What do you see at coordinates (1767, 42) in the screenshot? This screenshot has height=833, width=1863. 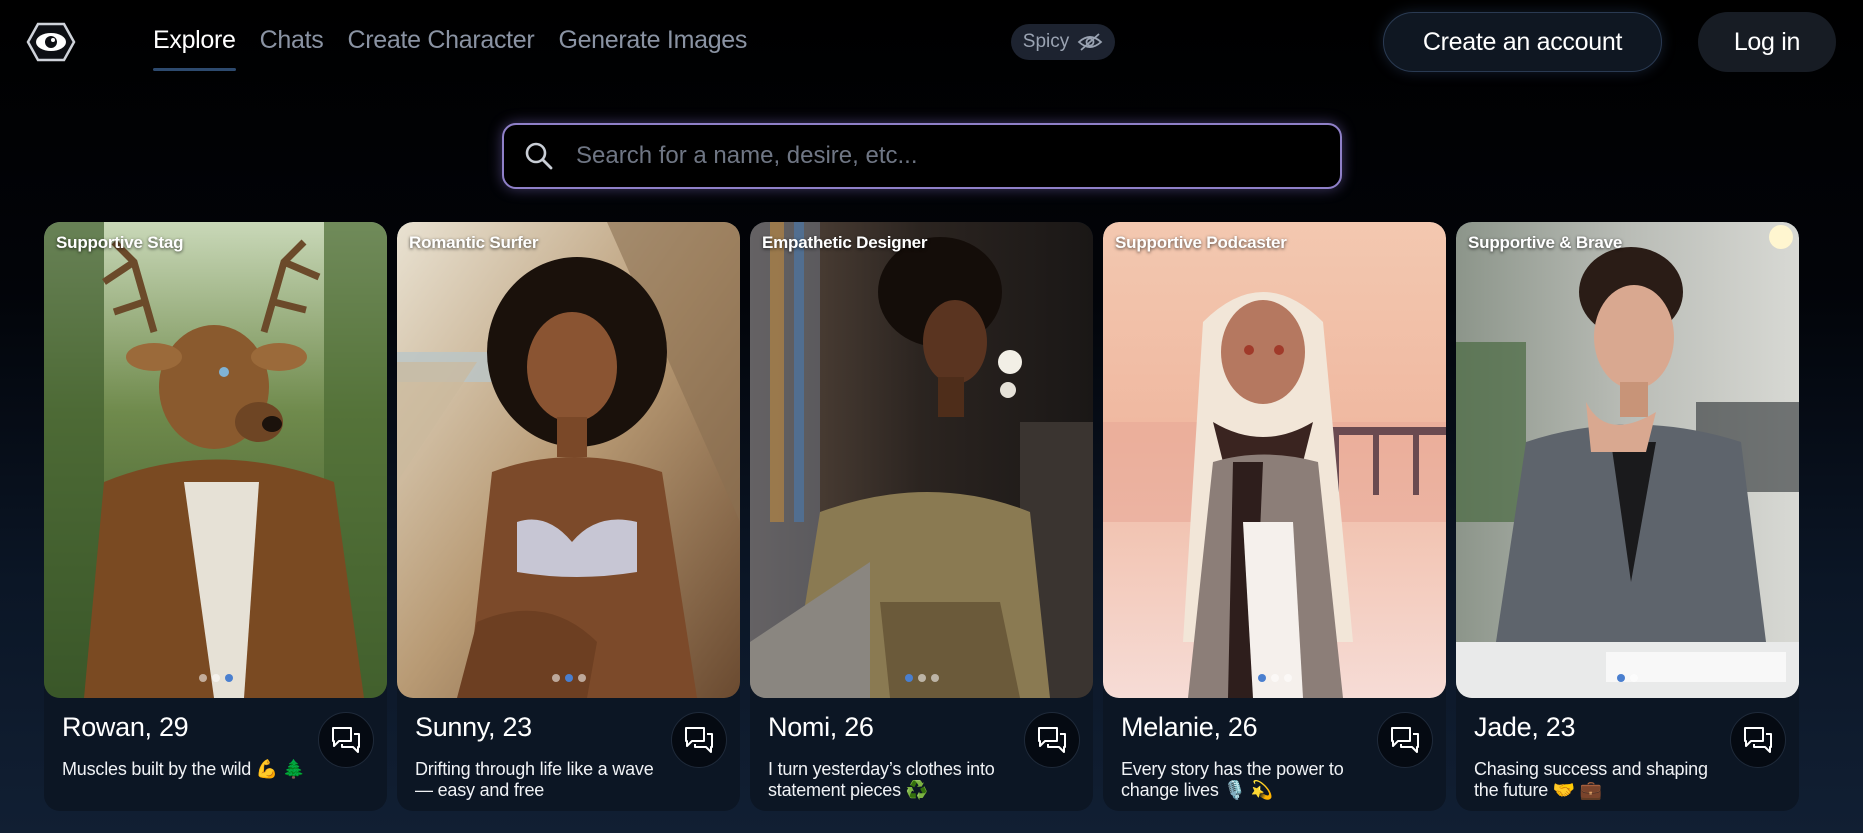 I see `login-button: Log in` at bounding box center [1767, 42].